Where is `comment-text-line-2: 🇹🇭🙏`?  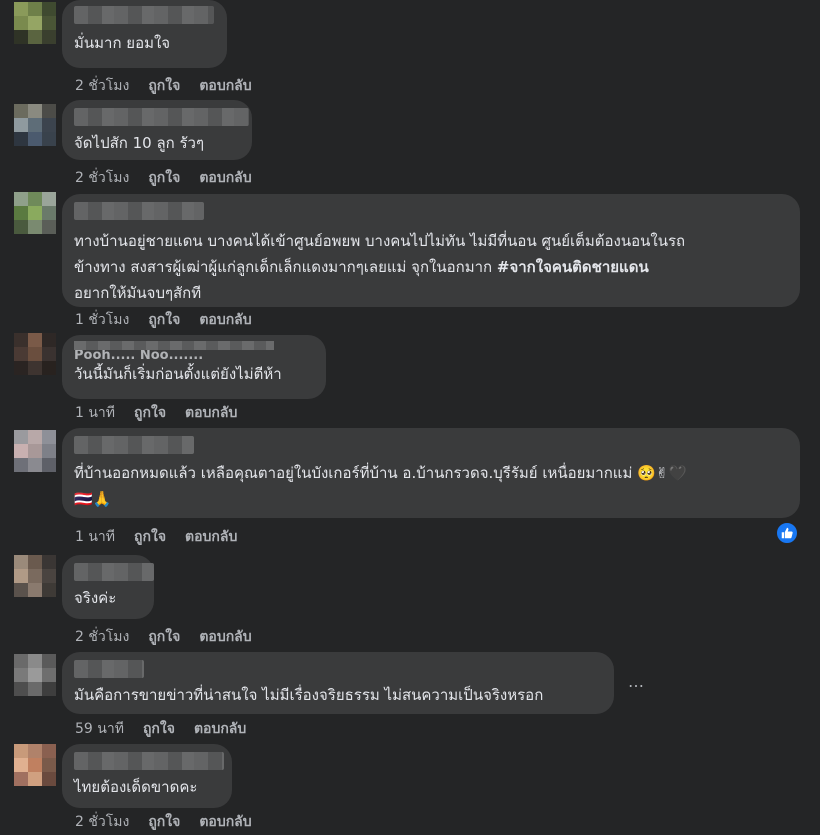 comment-text-line-2: 🇹🇭🙏 is located at coordinates (93, 499).